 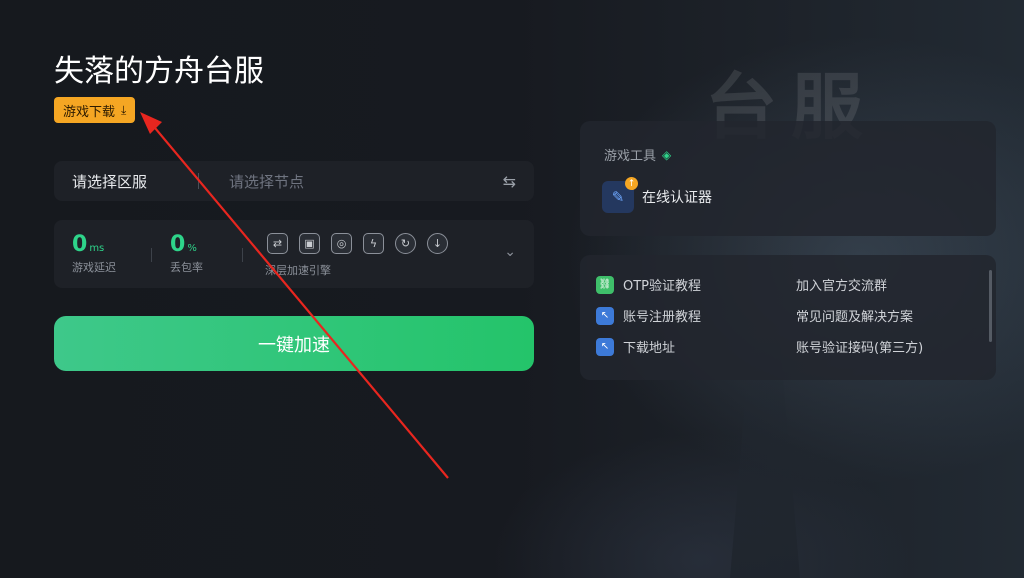 I want to click on link-faq: 常见问题及解决方案, so click(x=854, y=315).